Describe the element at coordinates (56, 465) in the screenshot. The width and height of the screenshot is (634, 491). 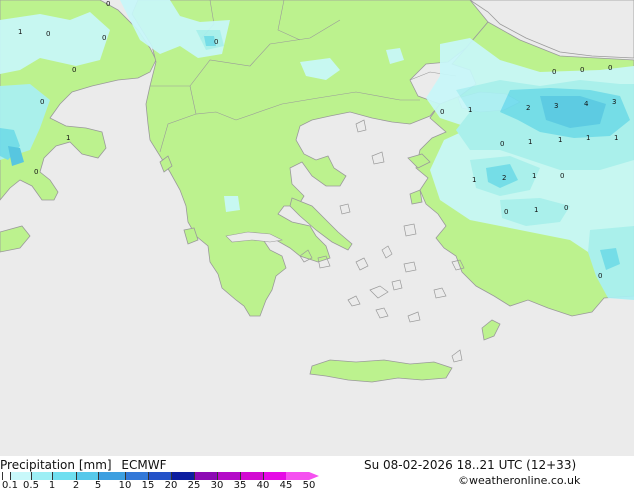
I see `product-title: Precipitation [mm]` at that location.